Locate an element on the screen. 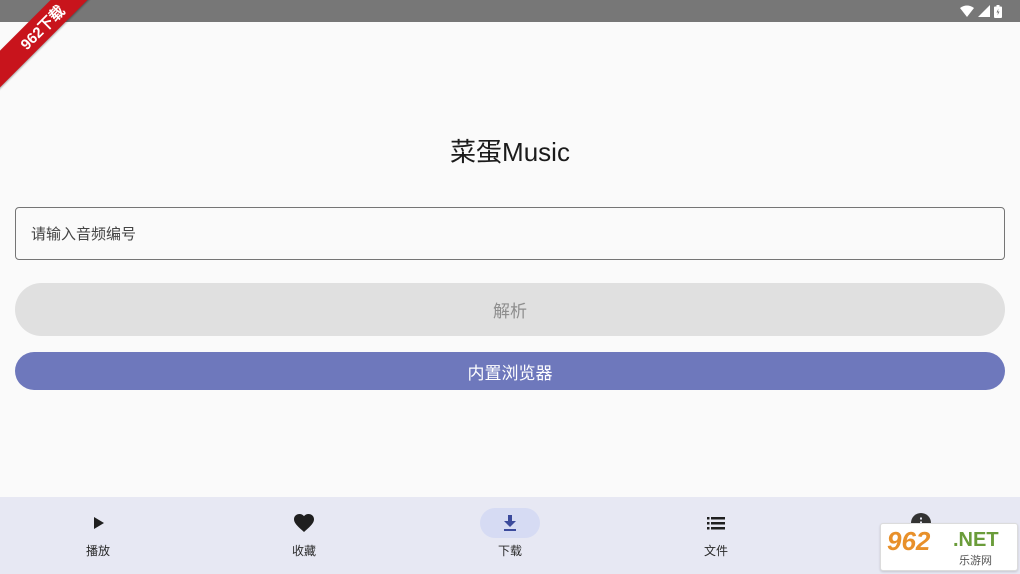 The height and width of the screenshot is (574, 1020). nav-label-files: 文件 is located at coordinates (715, 551).